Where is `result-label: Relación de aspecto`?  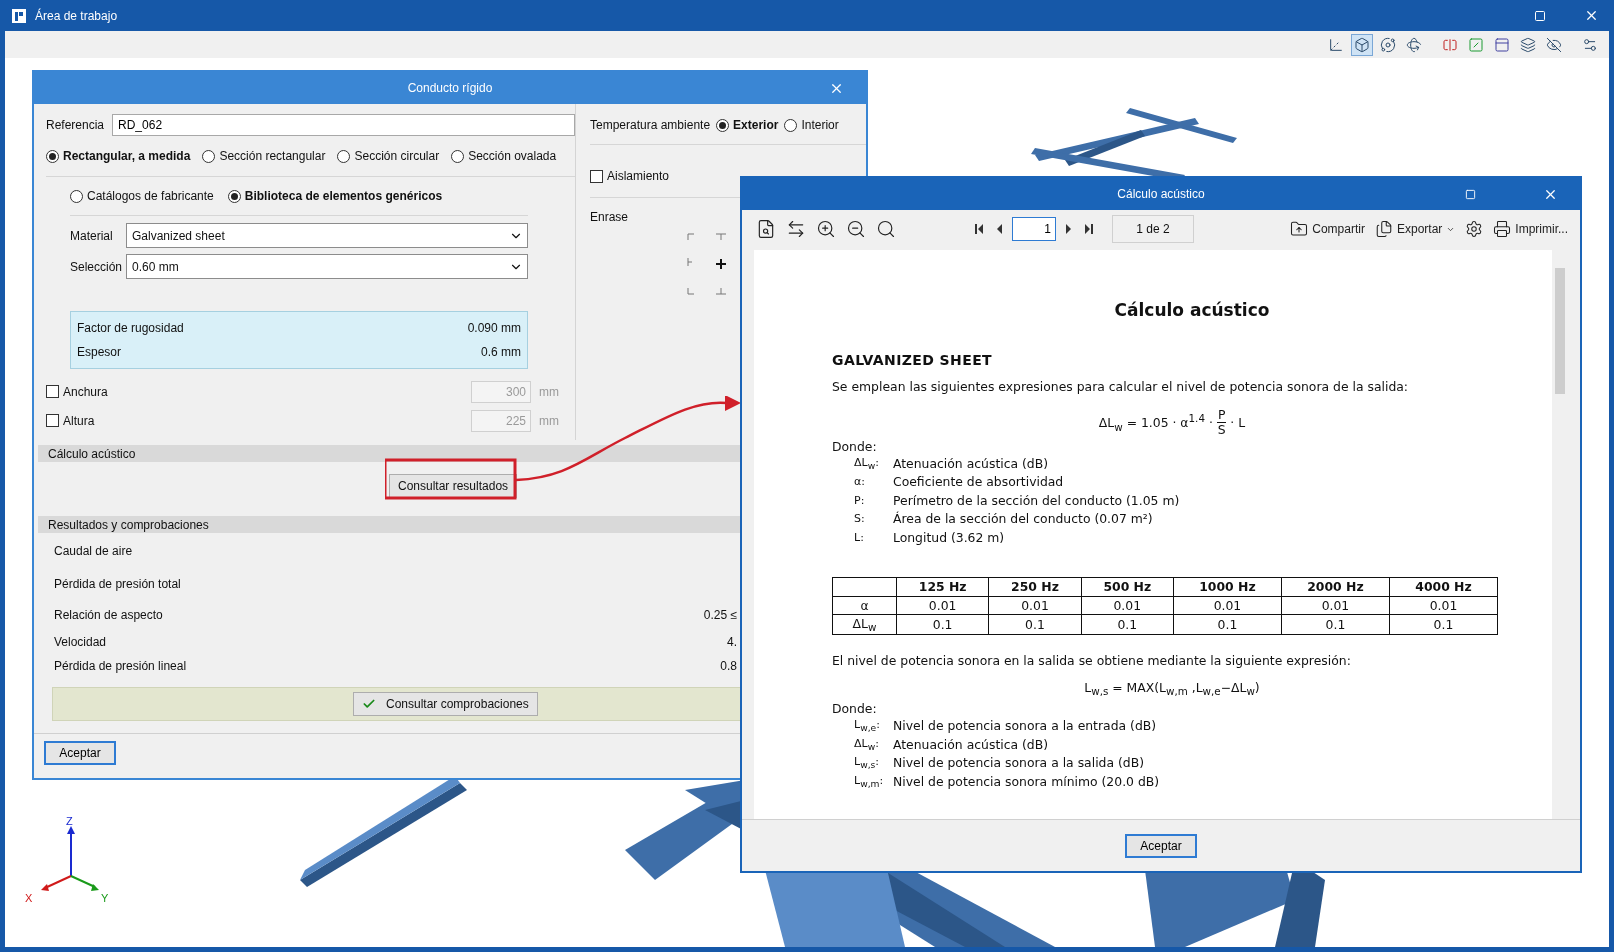
result-label: Relación de aspecto is located at coordinates (108, 615).